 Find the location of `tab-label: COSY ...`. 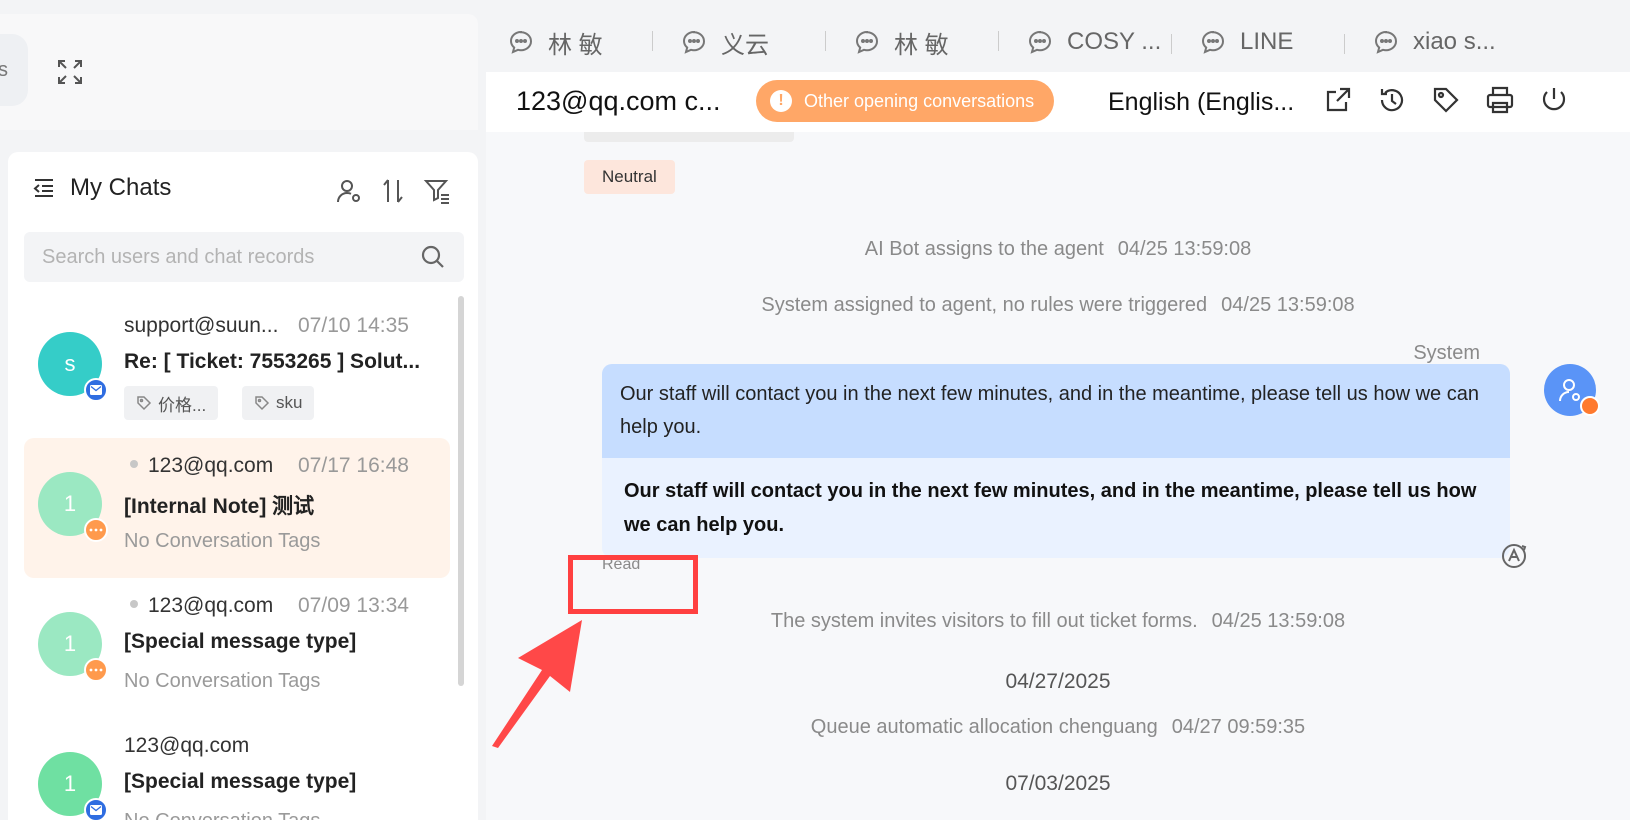

tab-label: COSY ... is located at coordinates (1114, 41).